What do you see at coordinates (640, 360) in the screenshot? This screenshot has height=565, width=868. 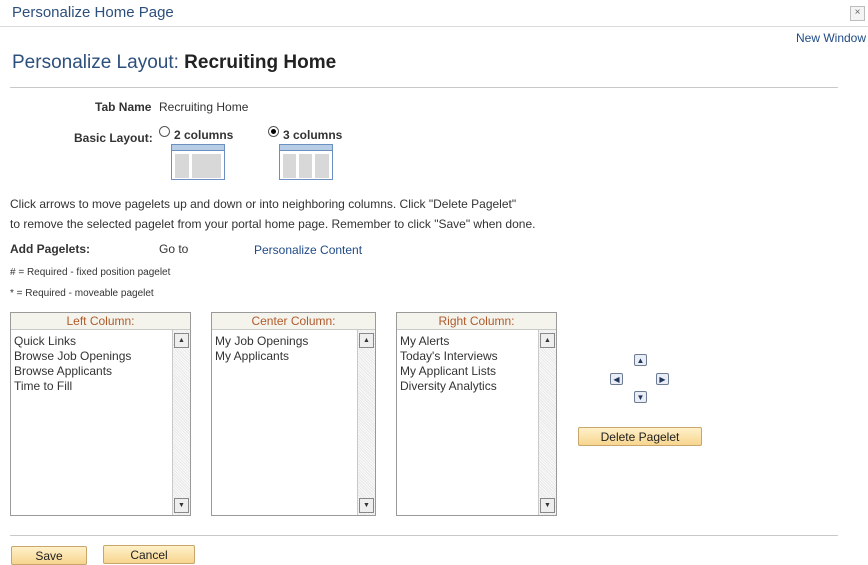 I see `move-up-icon: ▲` at bounding box center [640, 360].